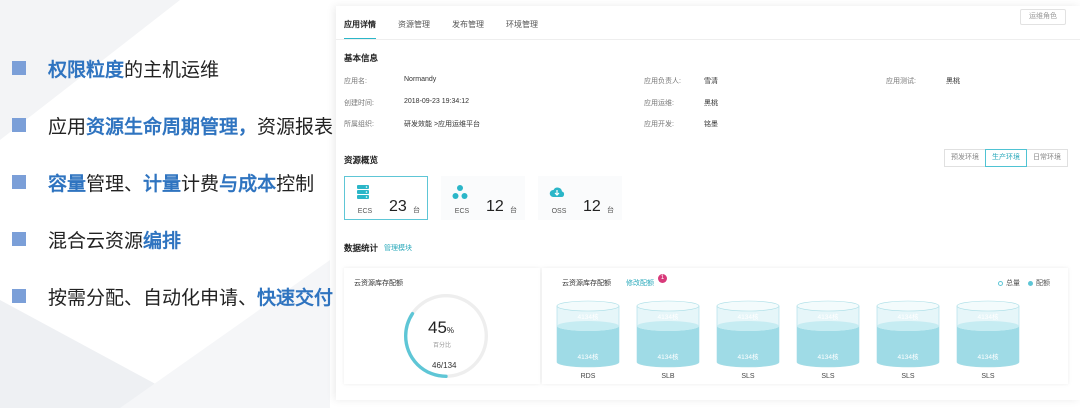  What do you see at coordinates (420, 79) in the screenshot?
I see `info-value: Normandy` at bounding box center [420, 79].